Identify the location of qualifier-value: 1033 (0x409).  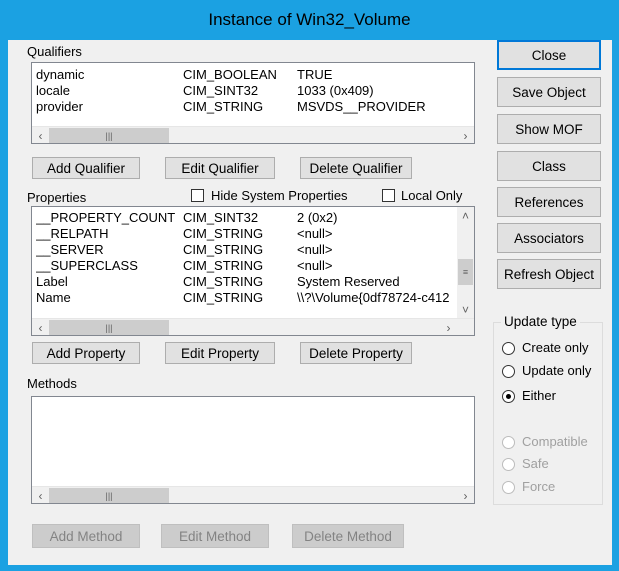
(335, 90).